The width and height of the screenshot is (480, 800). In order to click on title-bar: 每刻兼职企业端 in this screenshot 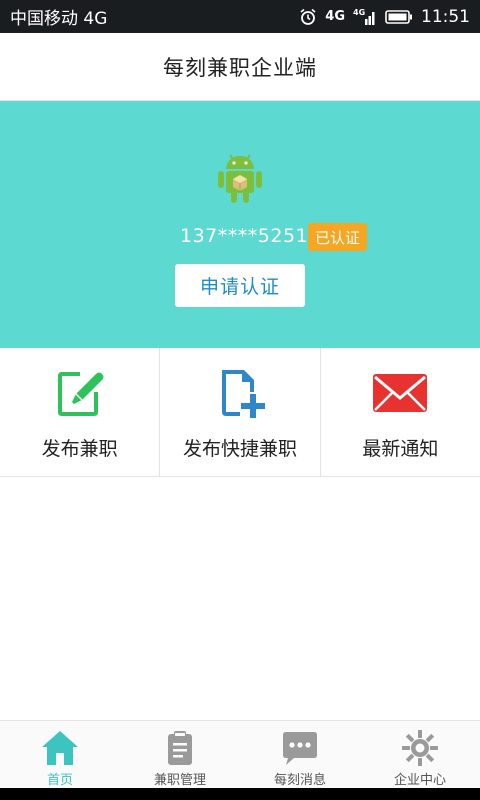, I will do `click(240, 67)`.